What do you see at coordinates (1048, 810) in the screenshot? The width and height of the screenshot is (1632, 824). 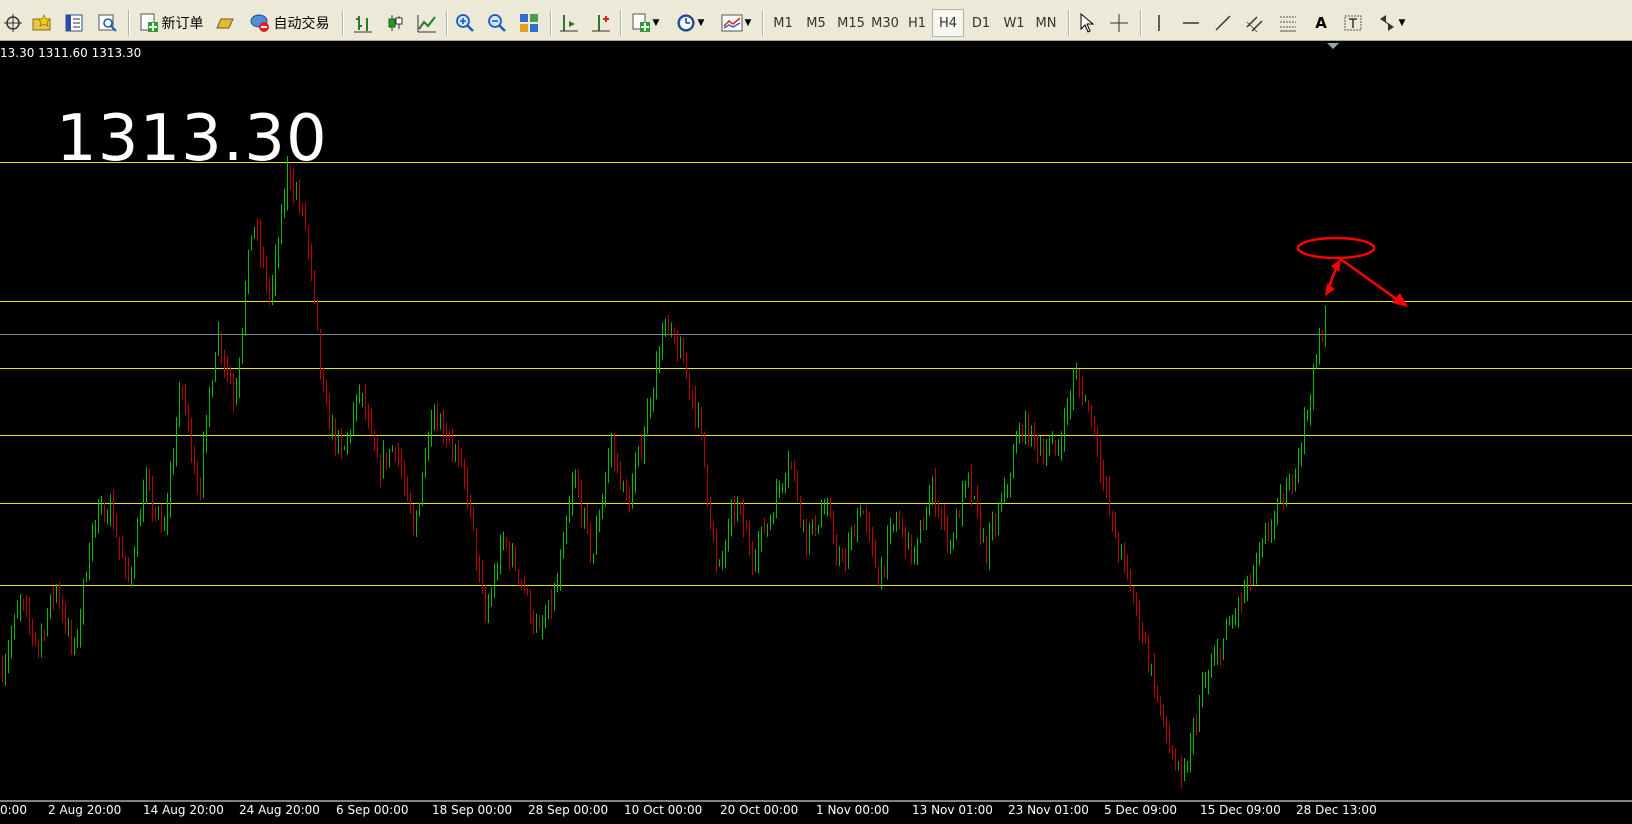 I see `x-tick-label: 23 Nov 01:00` at bounding box center [1048, 810].